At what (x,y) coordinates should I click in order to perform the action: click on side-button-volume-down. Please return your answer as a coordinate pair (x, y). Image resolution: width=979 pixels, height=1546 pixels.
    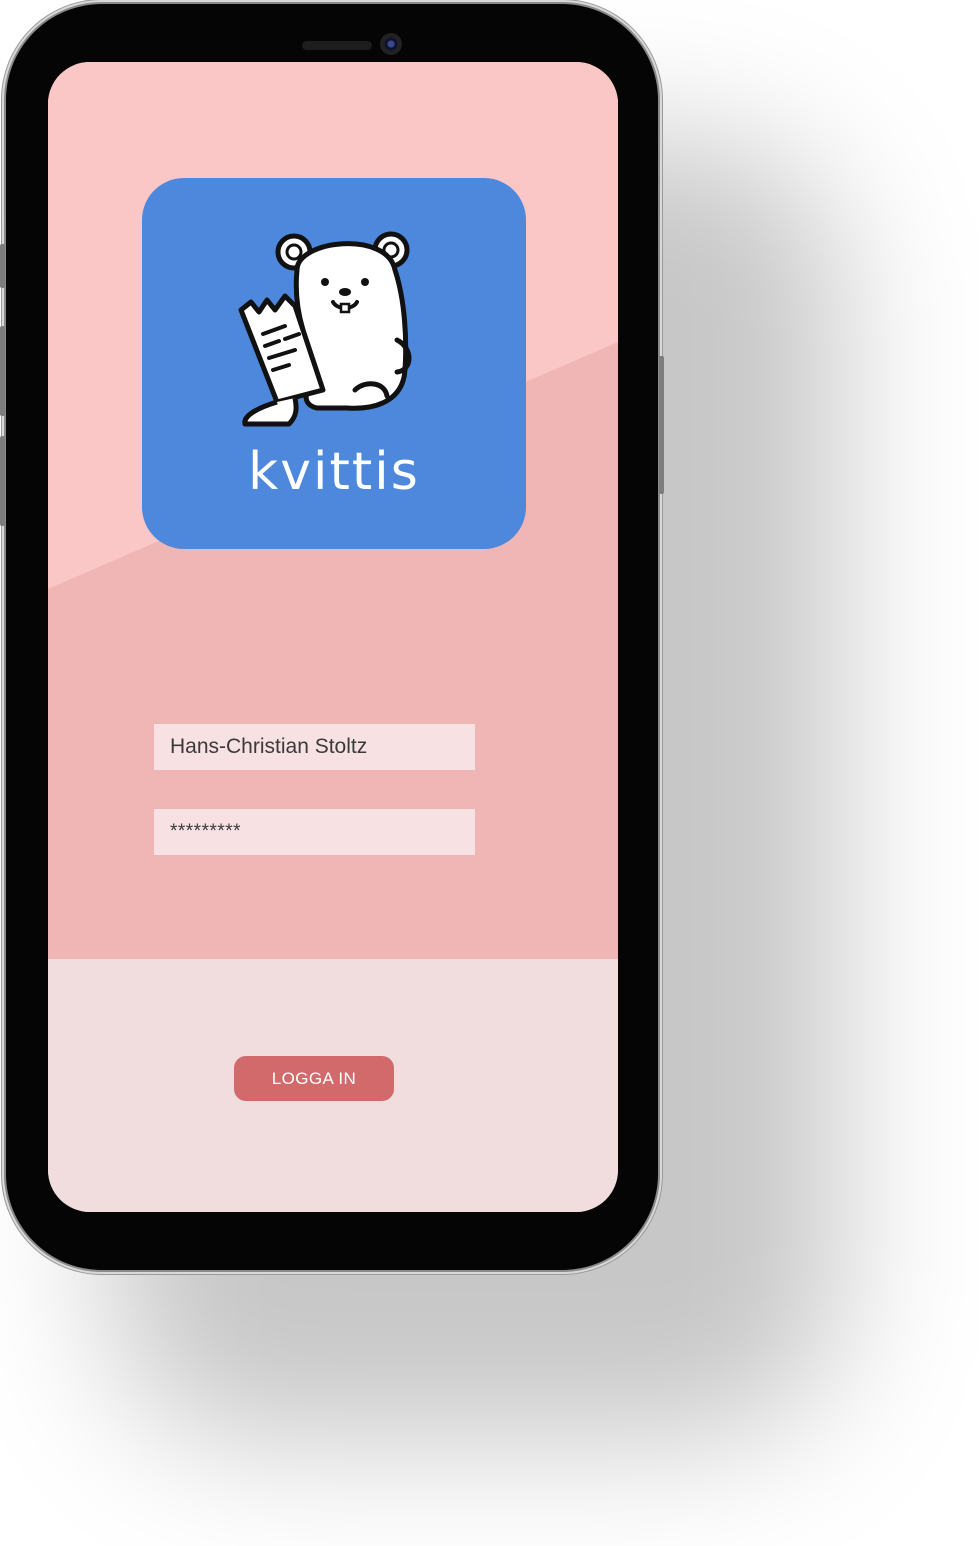
    Looking at the image, I should click on (2, 481).